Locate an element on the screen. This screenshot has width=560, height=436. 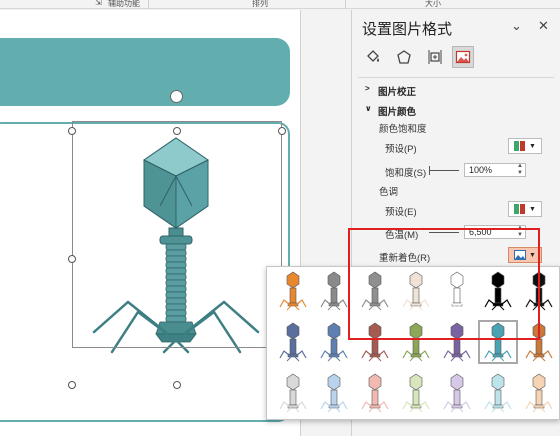
tone-group-label: 色调 is located at coordinates (389, 192).